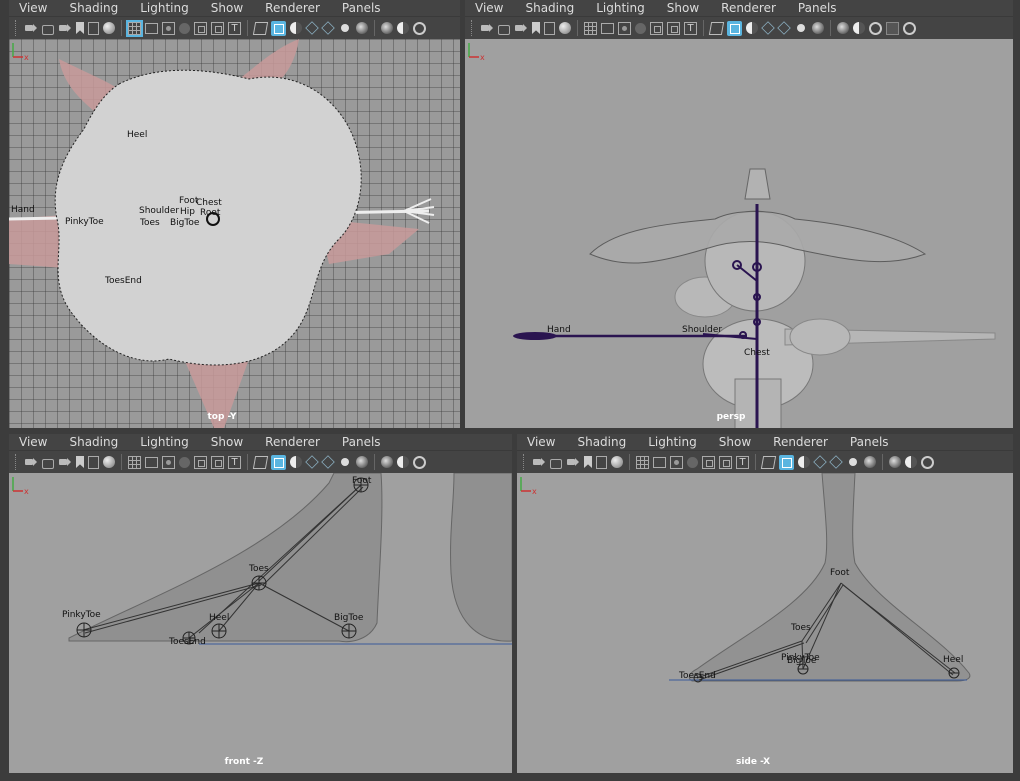  What do you see at coordinates (539, 462) in the screenshot?
I see `camera-select-icon` at bounding box center [539, 462].